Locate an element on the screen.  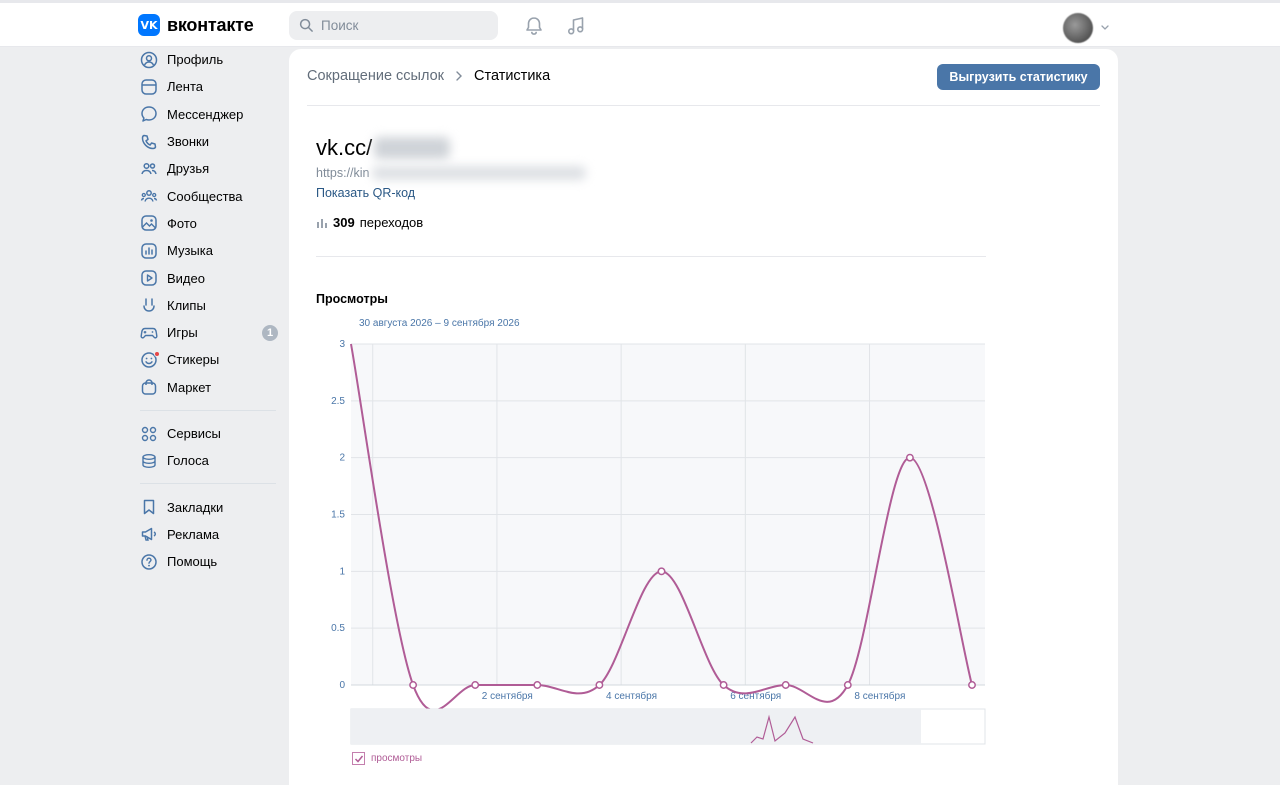
sidebar-item-label: Друзья is located at coordinates (188, 169).